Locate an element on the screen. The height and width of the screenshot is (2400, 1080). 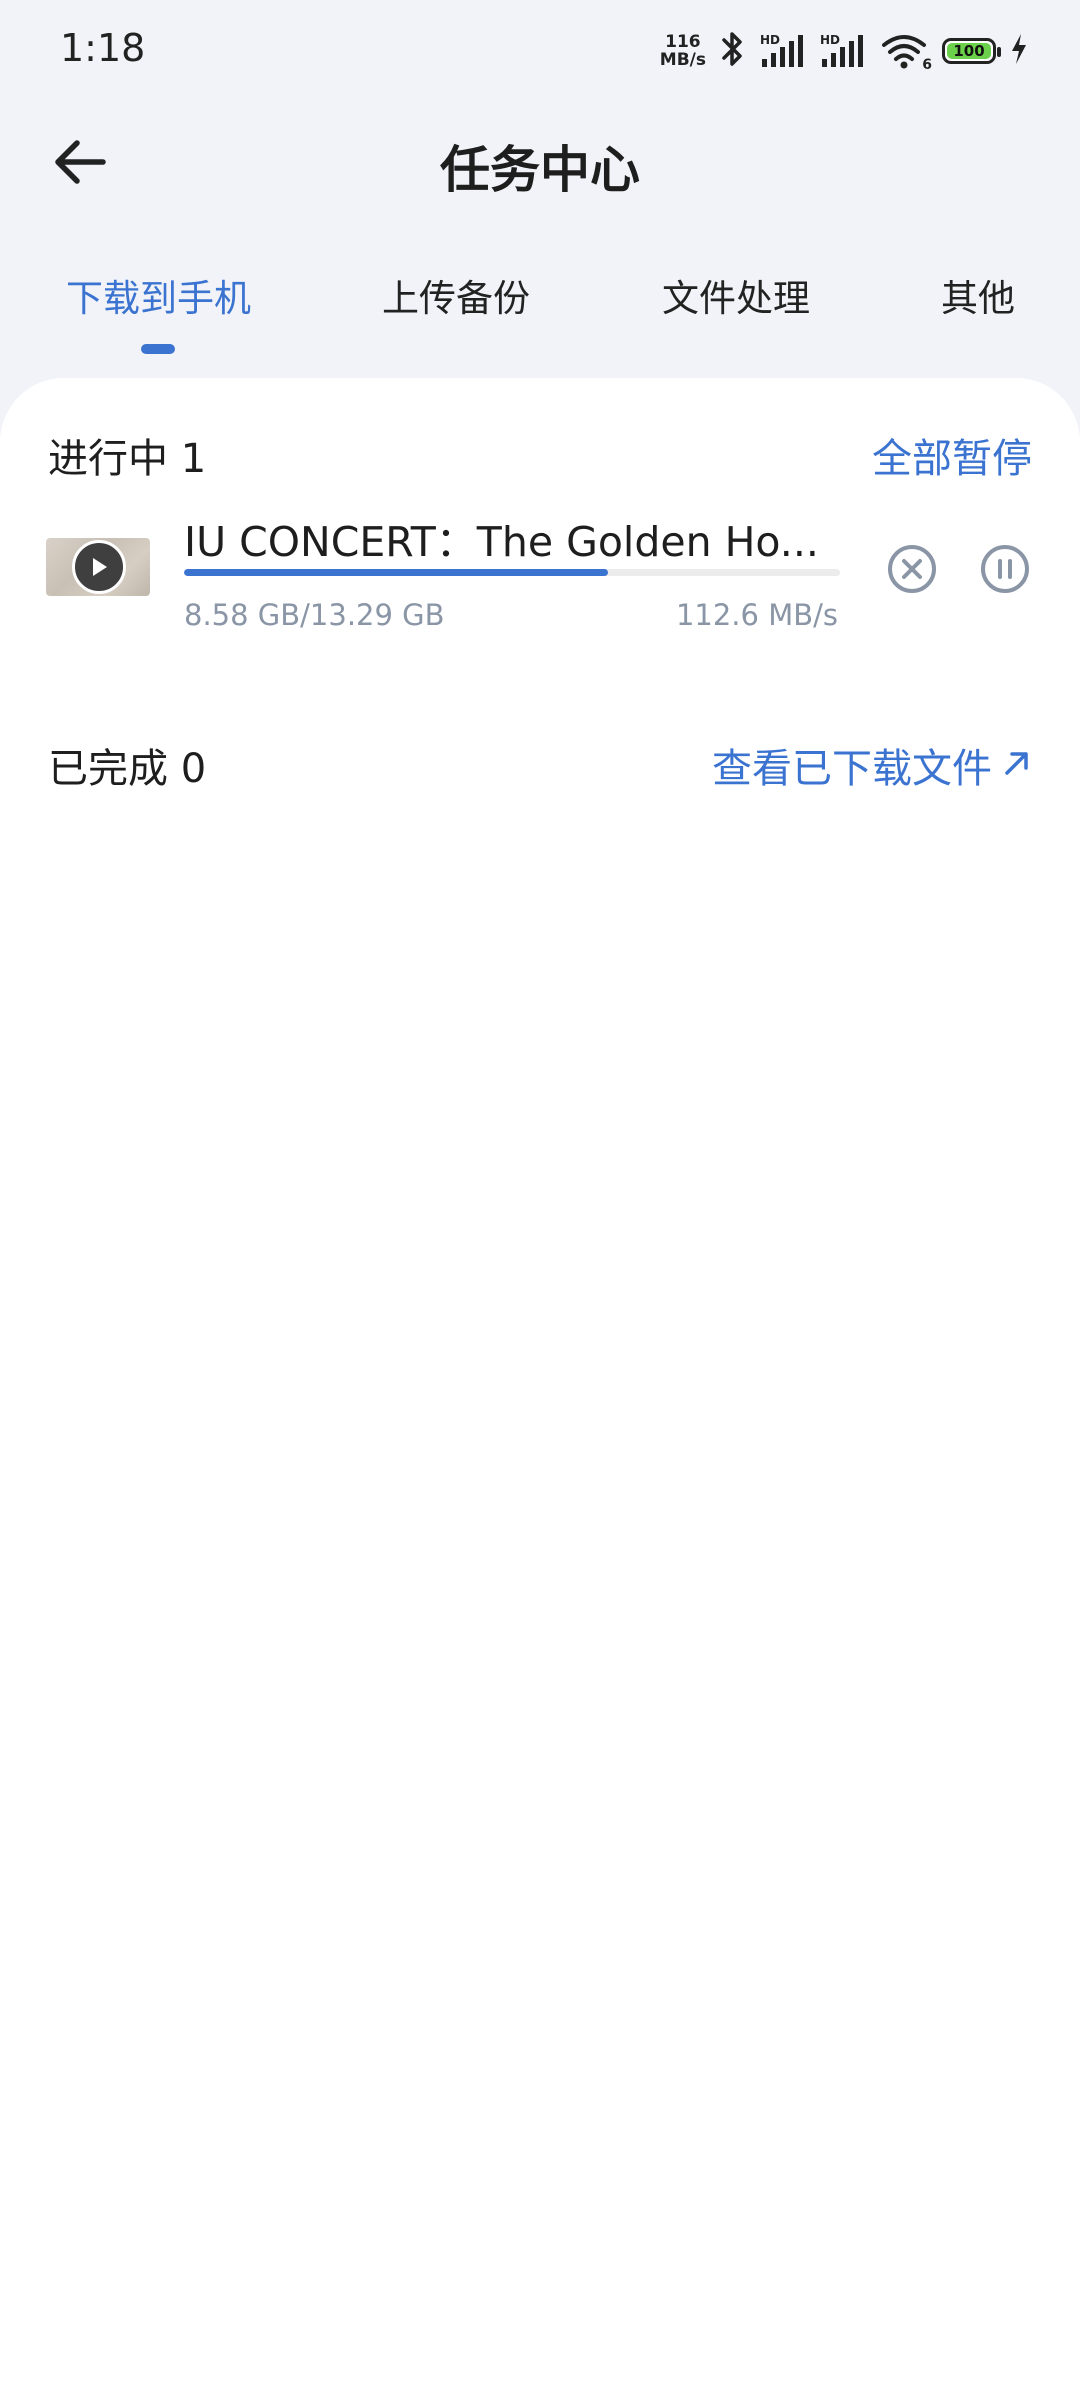
pause-circle-icon is located at coordinates (1005, 571).